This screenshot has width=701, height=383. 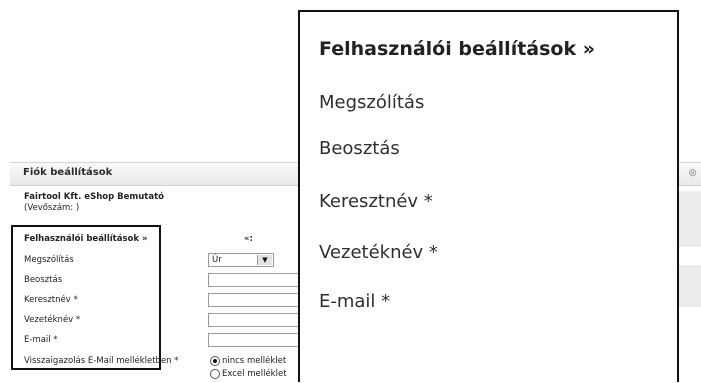 I want to click on zoom-label-first-name: Keresztnév *, so click(x=376, y=201).